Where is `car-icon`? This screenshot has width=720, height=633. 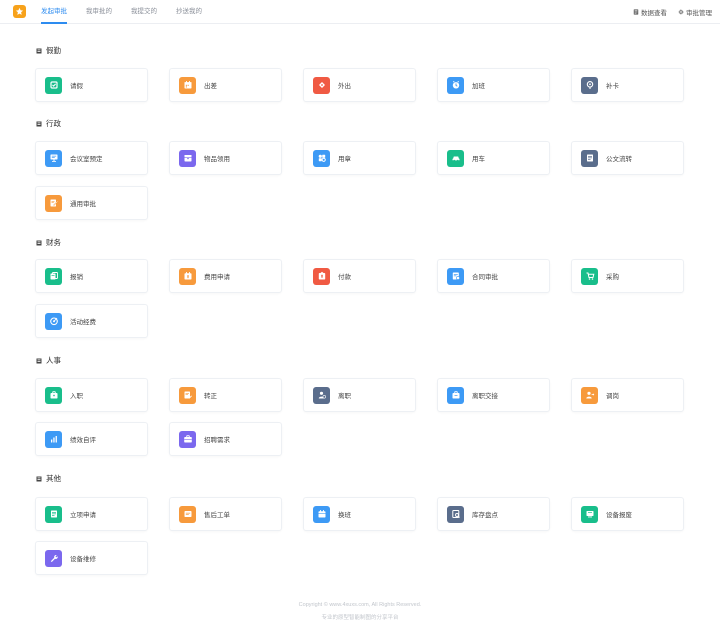
car-icon is located at coordinates (455, 158).